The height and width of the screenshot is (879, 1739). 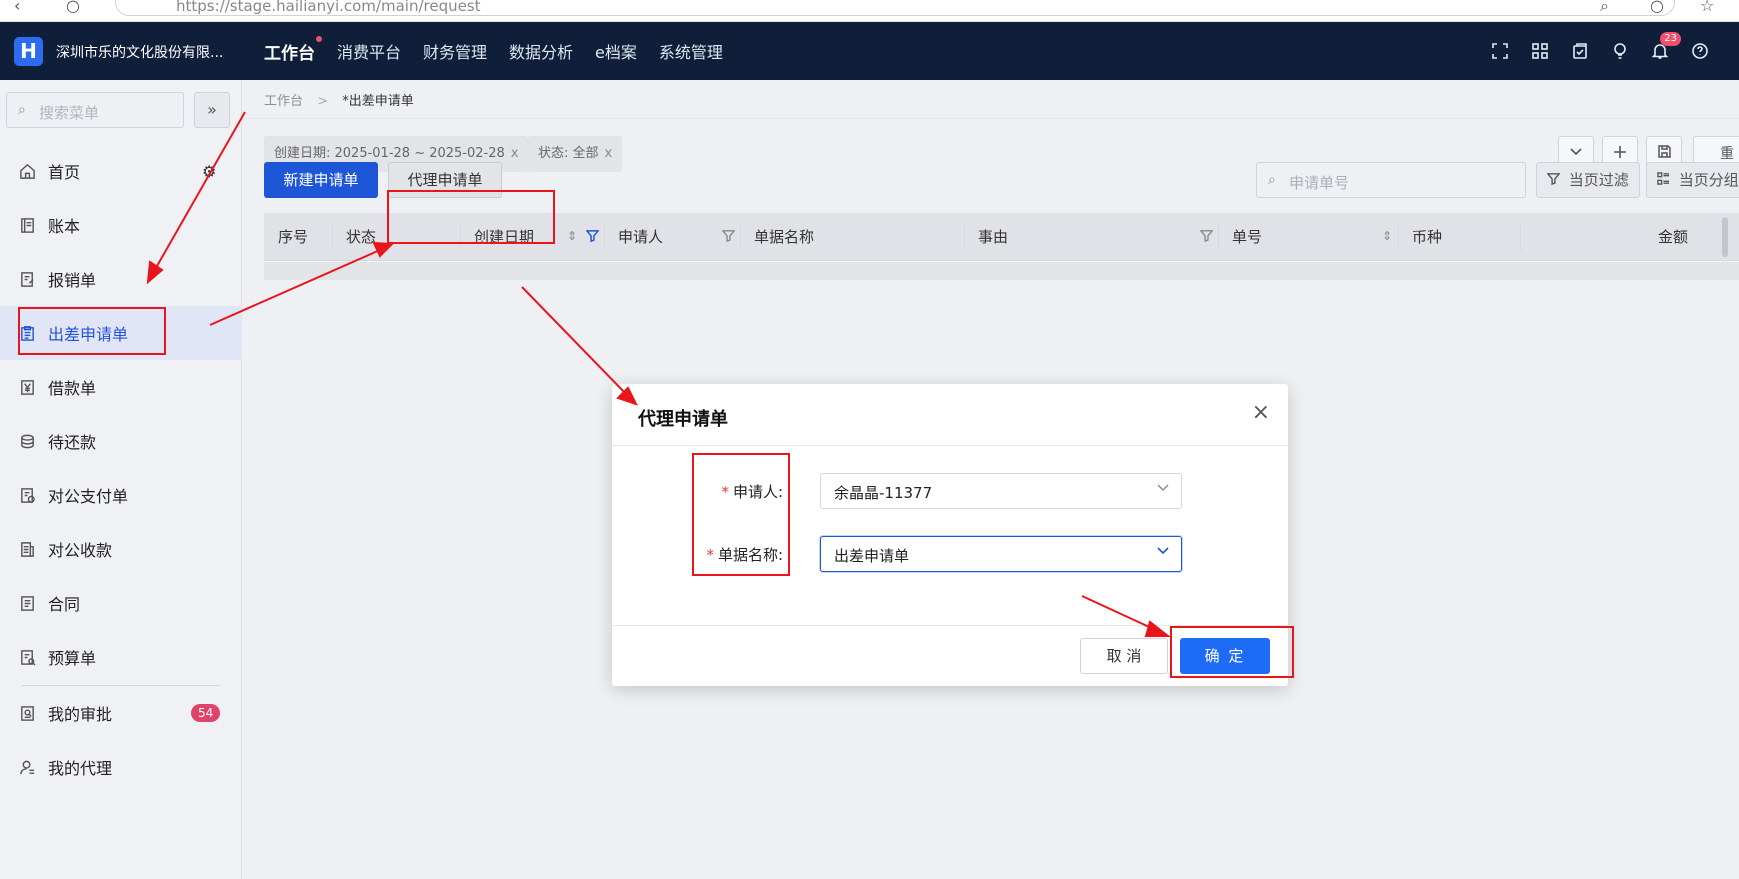 What do you see at coordinates (27, 279) in the screenshot?
I see `reimburse-icon` at bounding box center [27, 279].